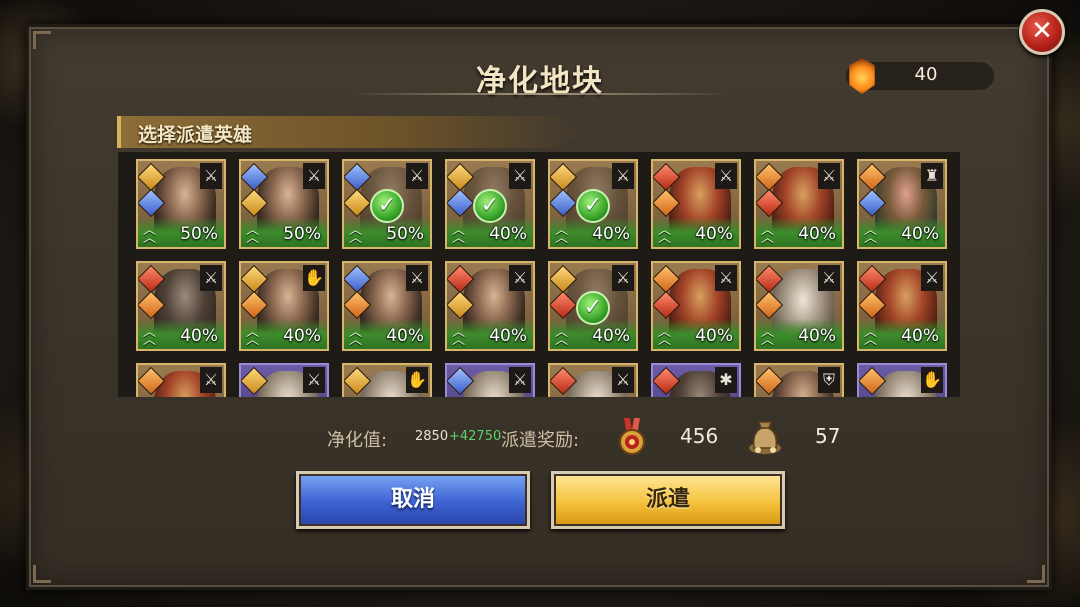 Image resolution: width=1080 pixels, height=607 pixels. I want to click on shield-icon: ⛨, so click(829, 380).